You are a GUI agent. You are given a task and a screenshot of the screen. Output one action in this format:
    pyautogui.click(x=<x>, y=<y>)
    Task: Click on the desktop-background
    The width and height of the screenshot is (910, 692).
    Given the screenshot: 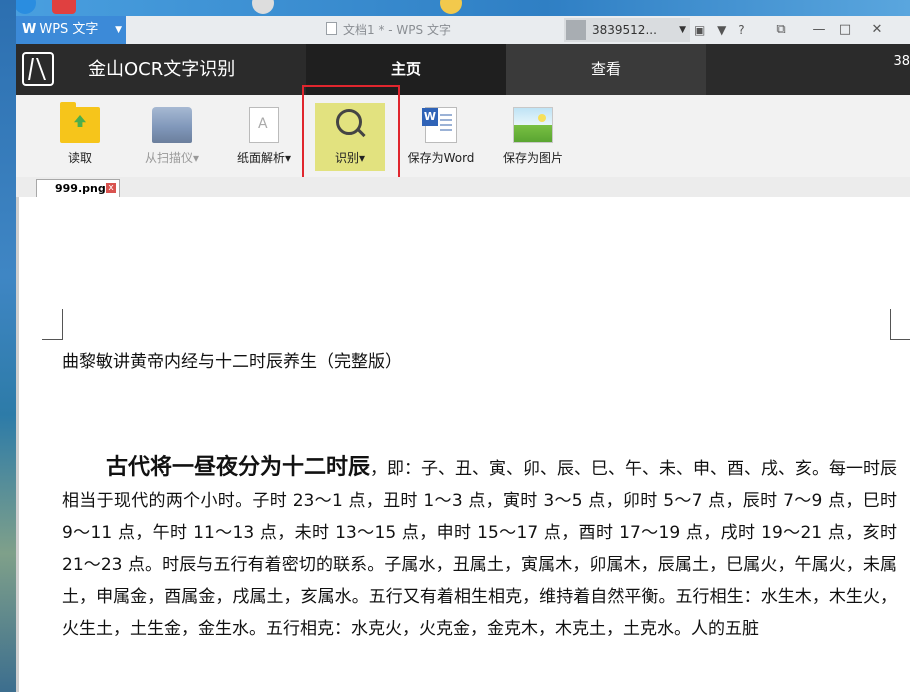 What is the action you would take?
    pyautogui.click(x=8, y=346)
    